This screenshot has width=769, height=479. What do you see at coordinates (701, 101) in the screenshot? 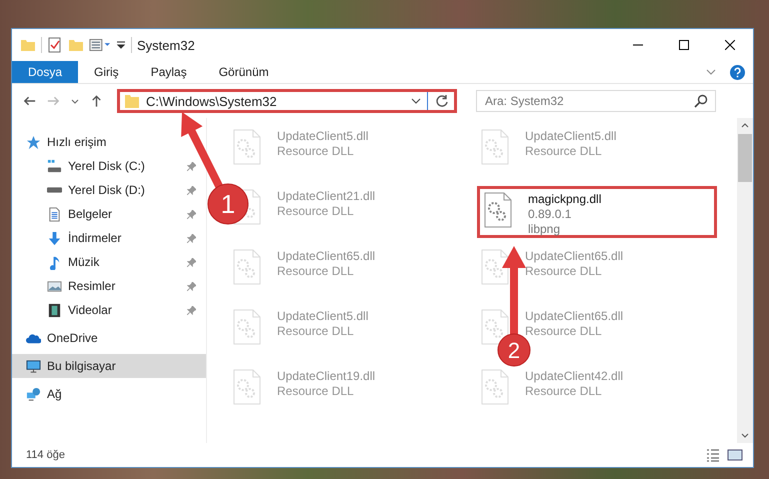
I see `search-icon` at bounding box center [701, 101].